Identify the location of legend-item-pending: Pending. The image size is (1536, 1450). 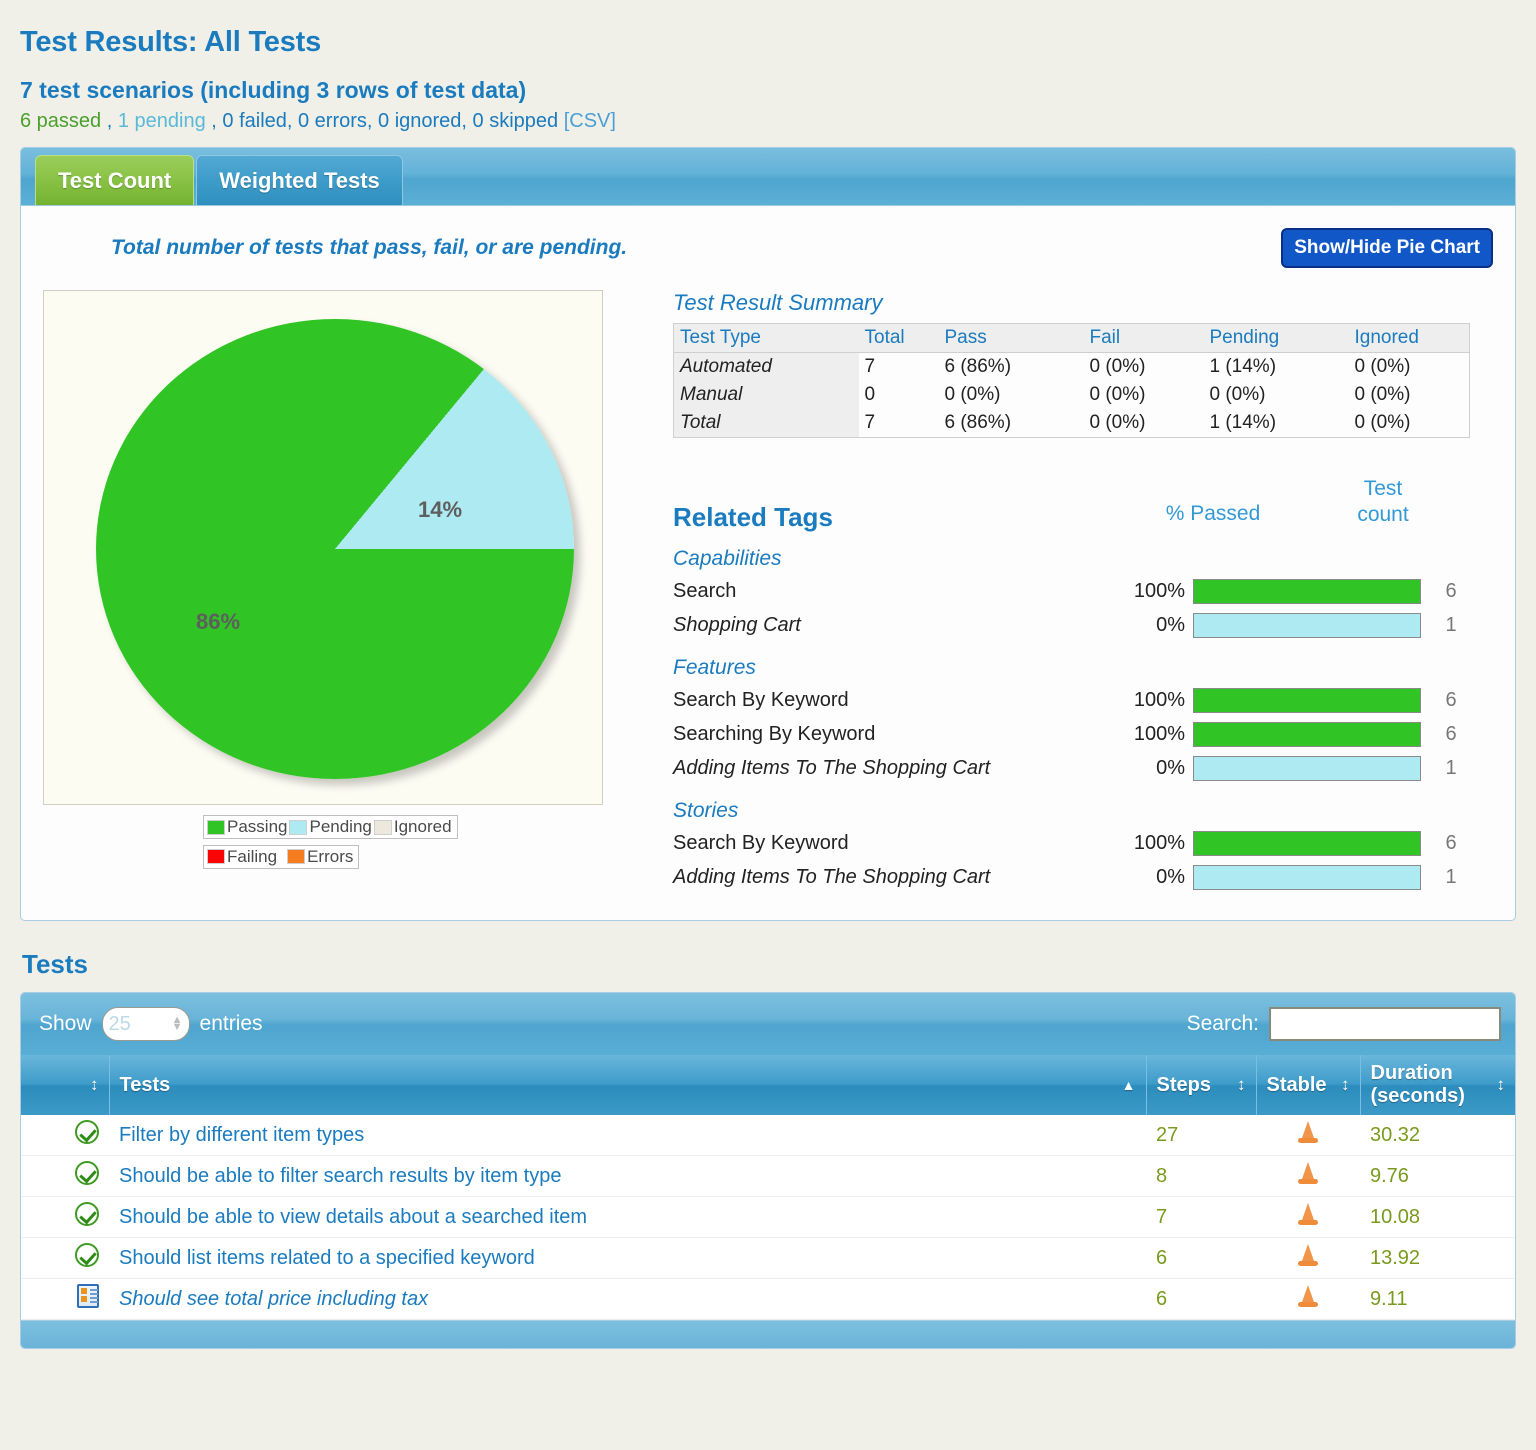
(330, 827).